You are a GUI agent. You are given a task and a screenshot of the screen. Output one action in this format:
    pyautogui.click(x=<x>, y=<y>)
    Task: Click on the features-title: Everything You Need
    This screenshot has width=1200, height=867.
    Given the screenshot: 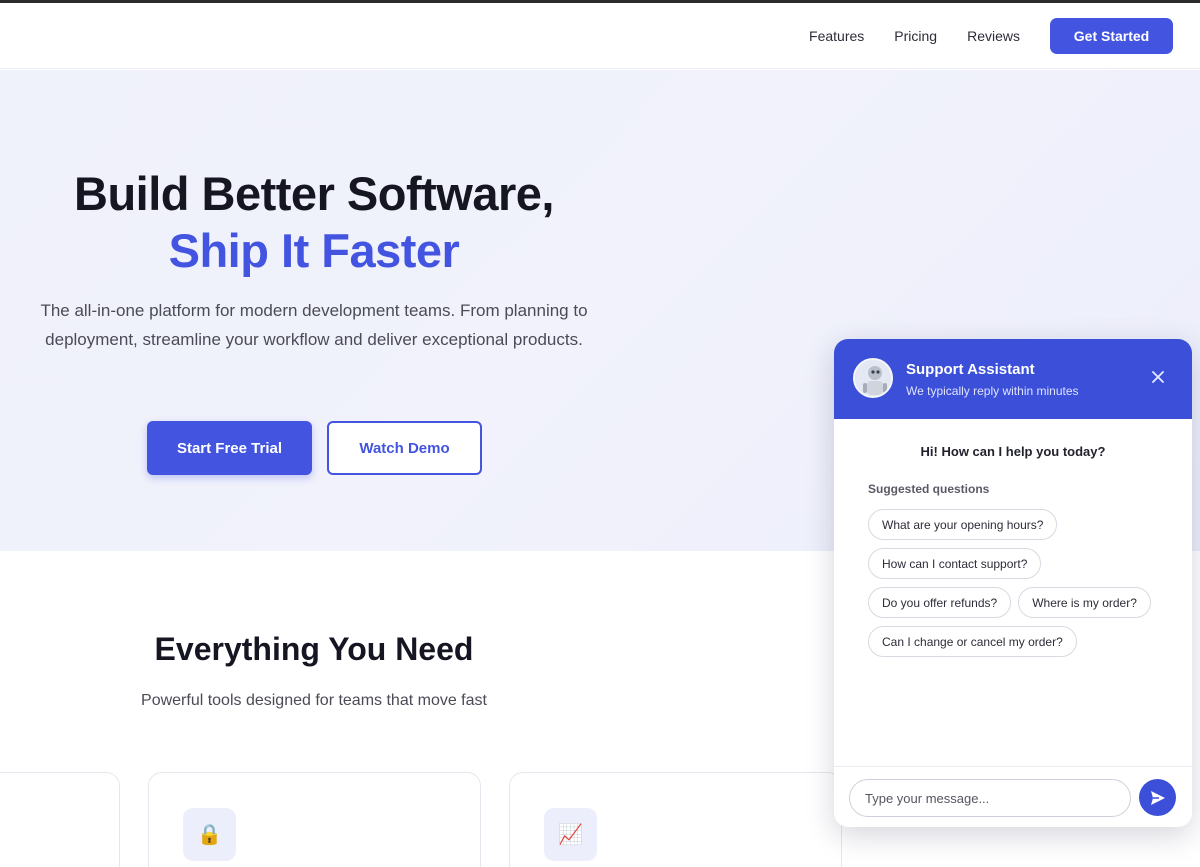 What is the action you would take?
    pyautogui.click(x=314, y=649)
    